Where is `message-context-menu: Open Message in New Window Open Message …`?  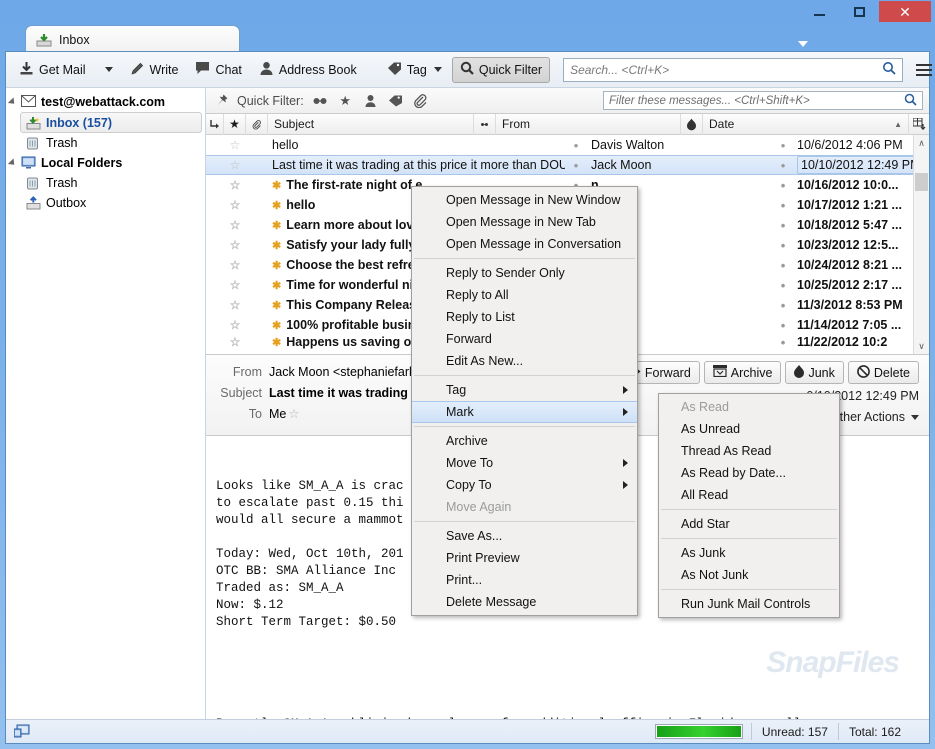 message-context-menu: Open Message in New Window Open Message … is located at coordinates (524, 401).